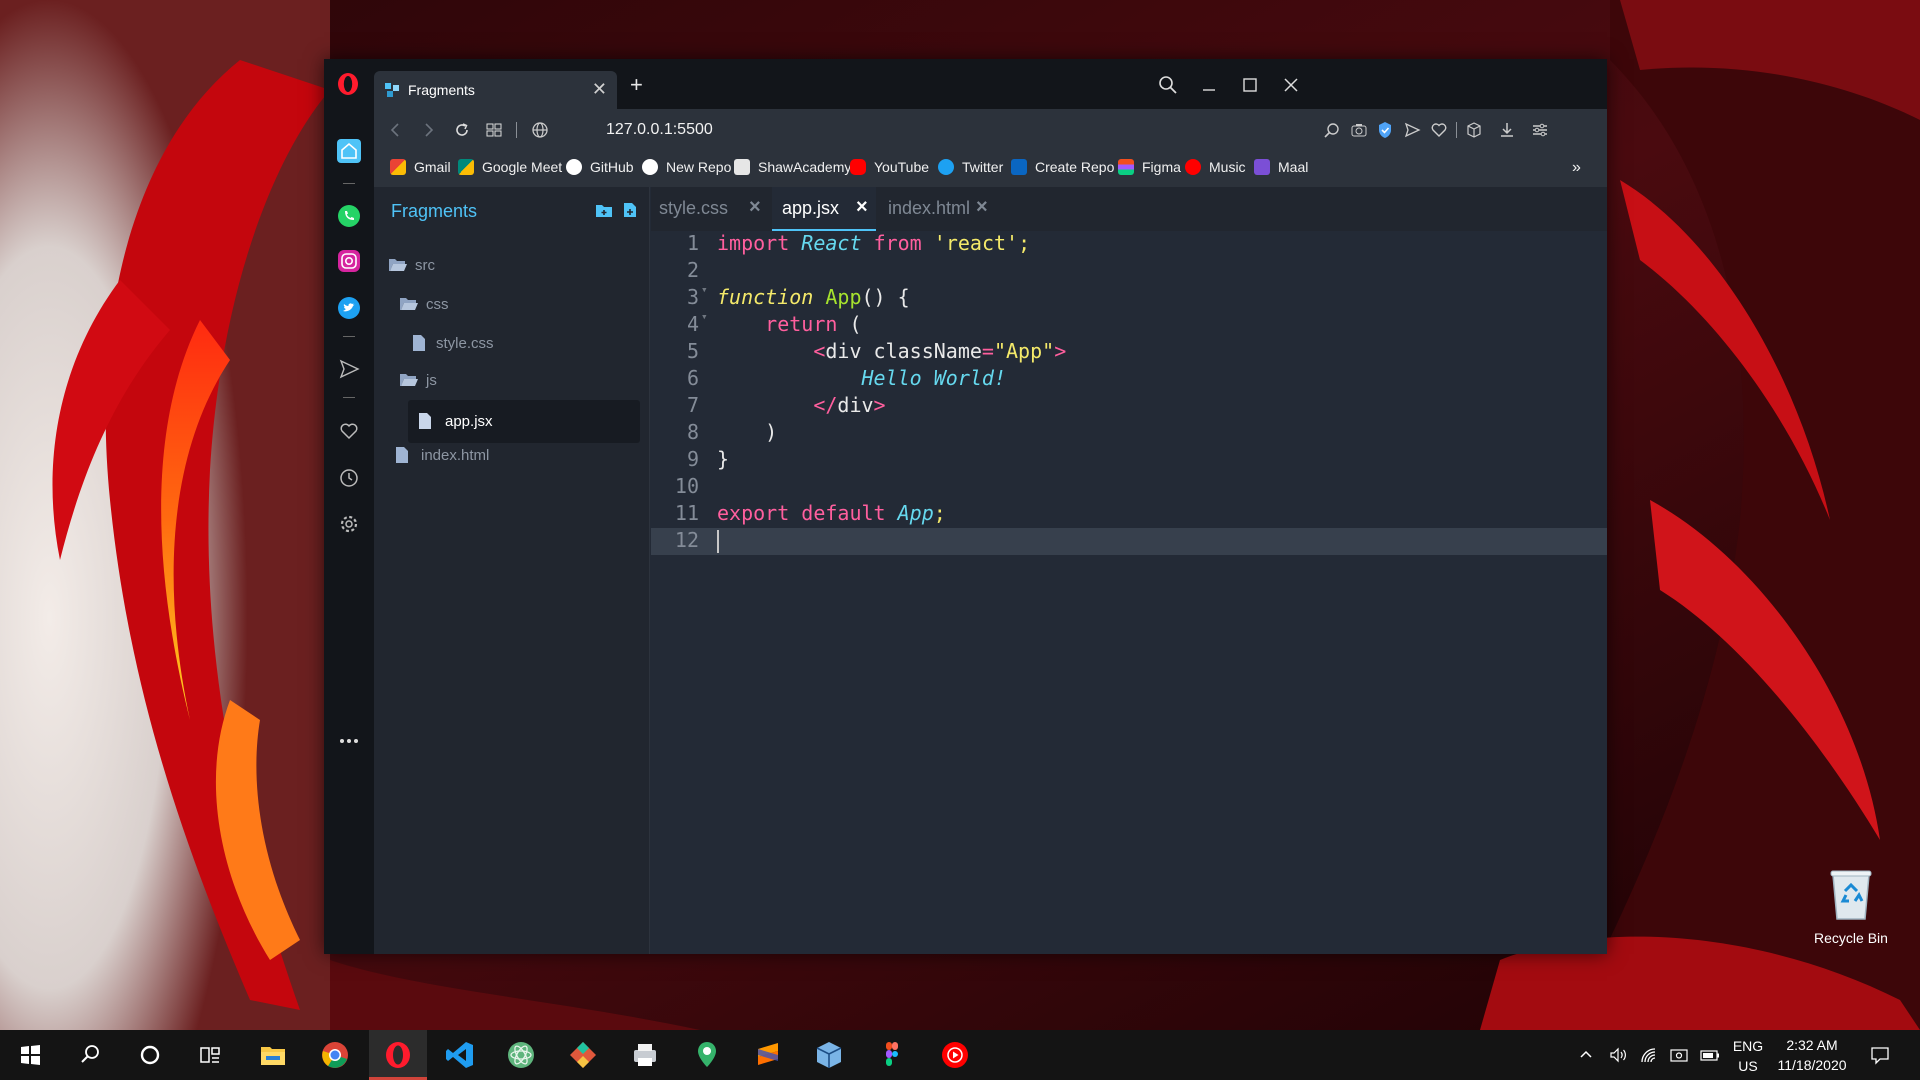  What do you see at coordinates (510, 169) in the screenshot?
I see `bookmark-google-meet: Google Meet` at bounding box center [510, 169].